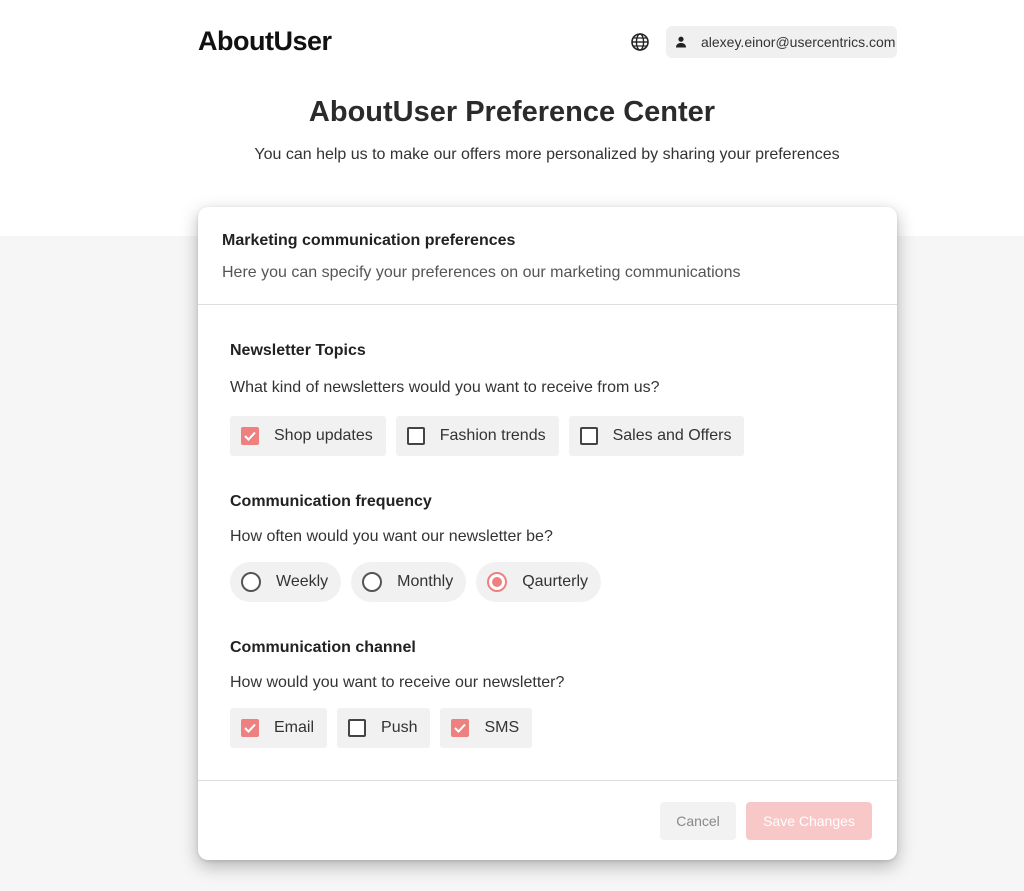 The height and width of the screenshot is (891, 1024). Describe the element at coordinates (323, 435) in the screenshot. I see `option-label: Shop updates` at that location.